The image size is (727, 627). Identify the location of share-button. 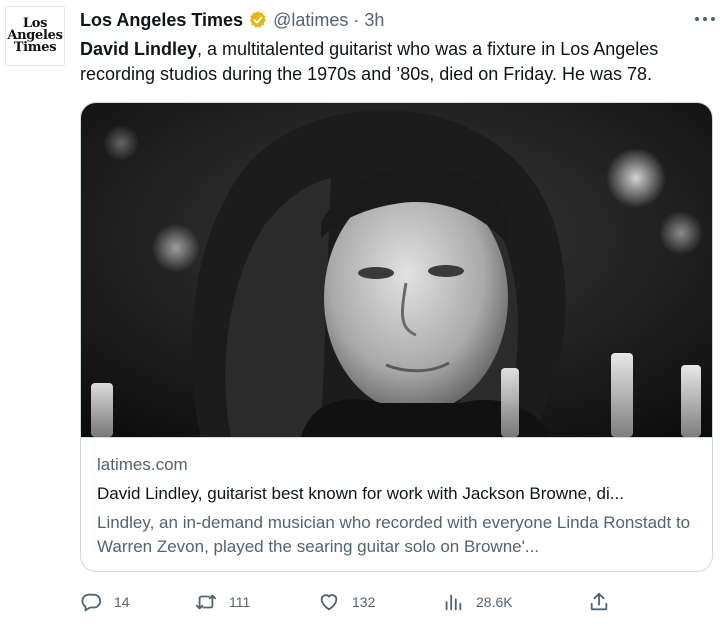
(605, 602).